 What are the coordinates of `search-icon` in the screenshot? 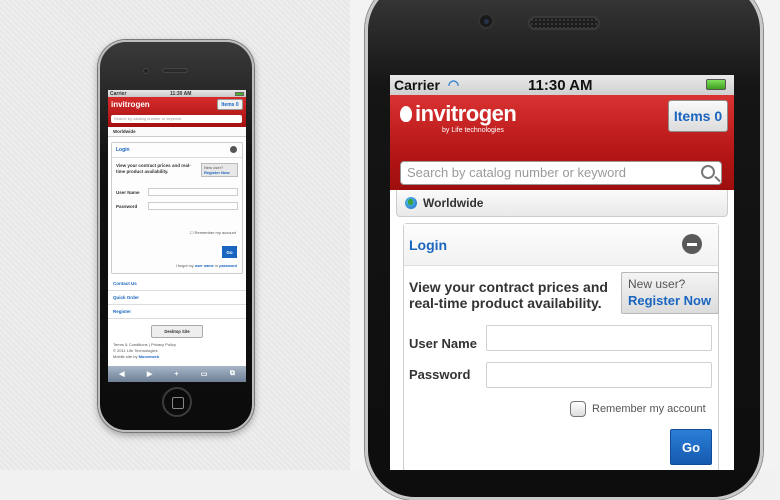 It's located at (708, 172).